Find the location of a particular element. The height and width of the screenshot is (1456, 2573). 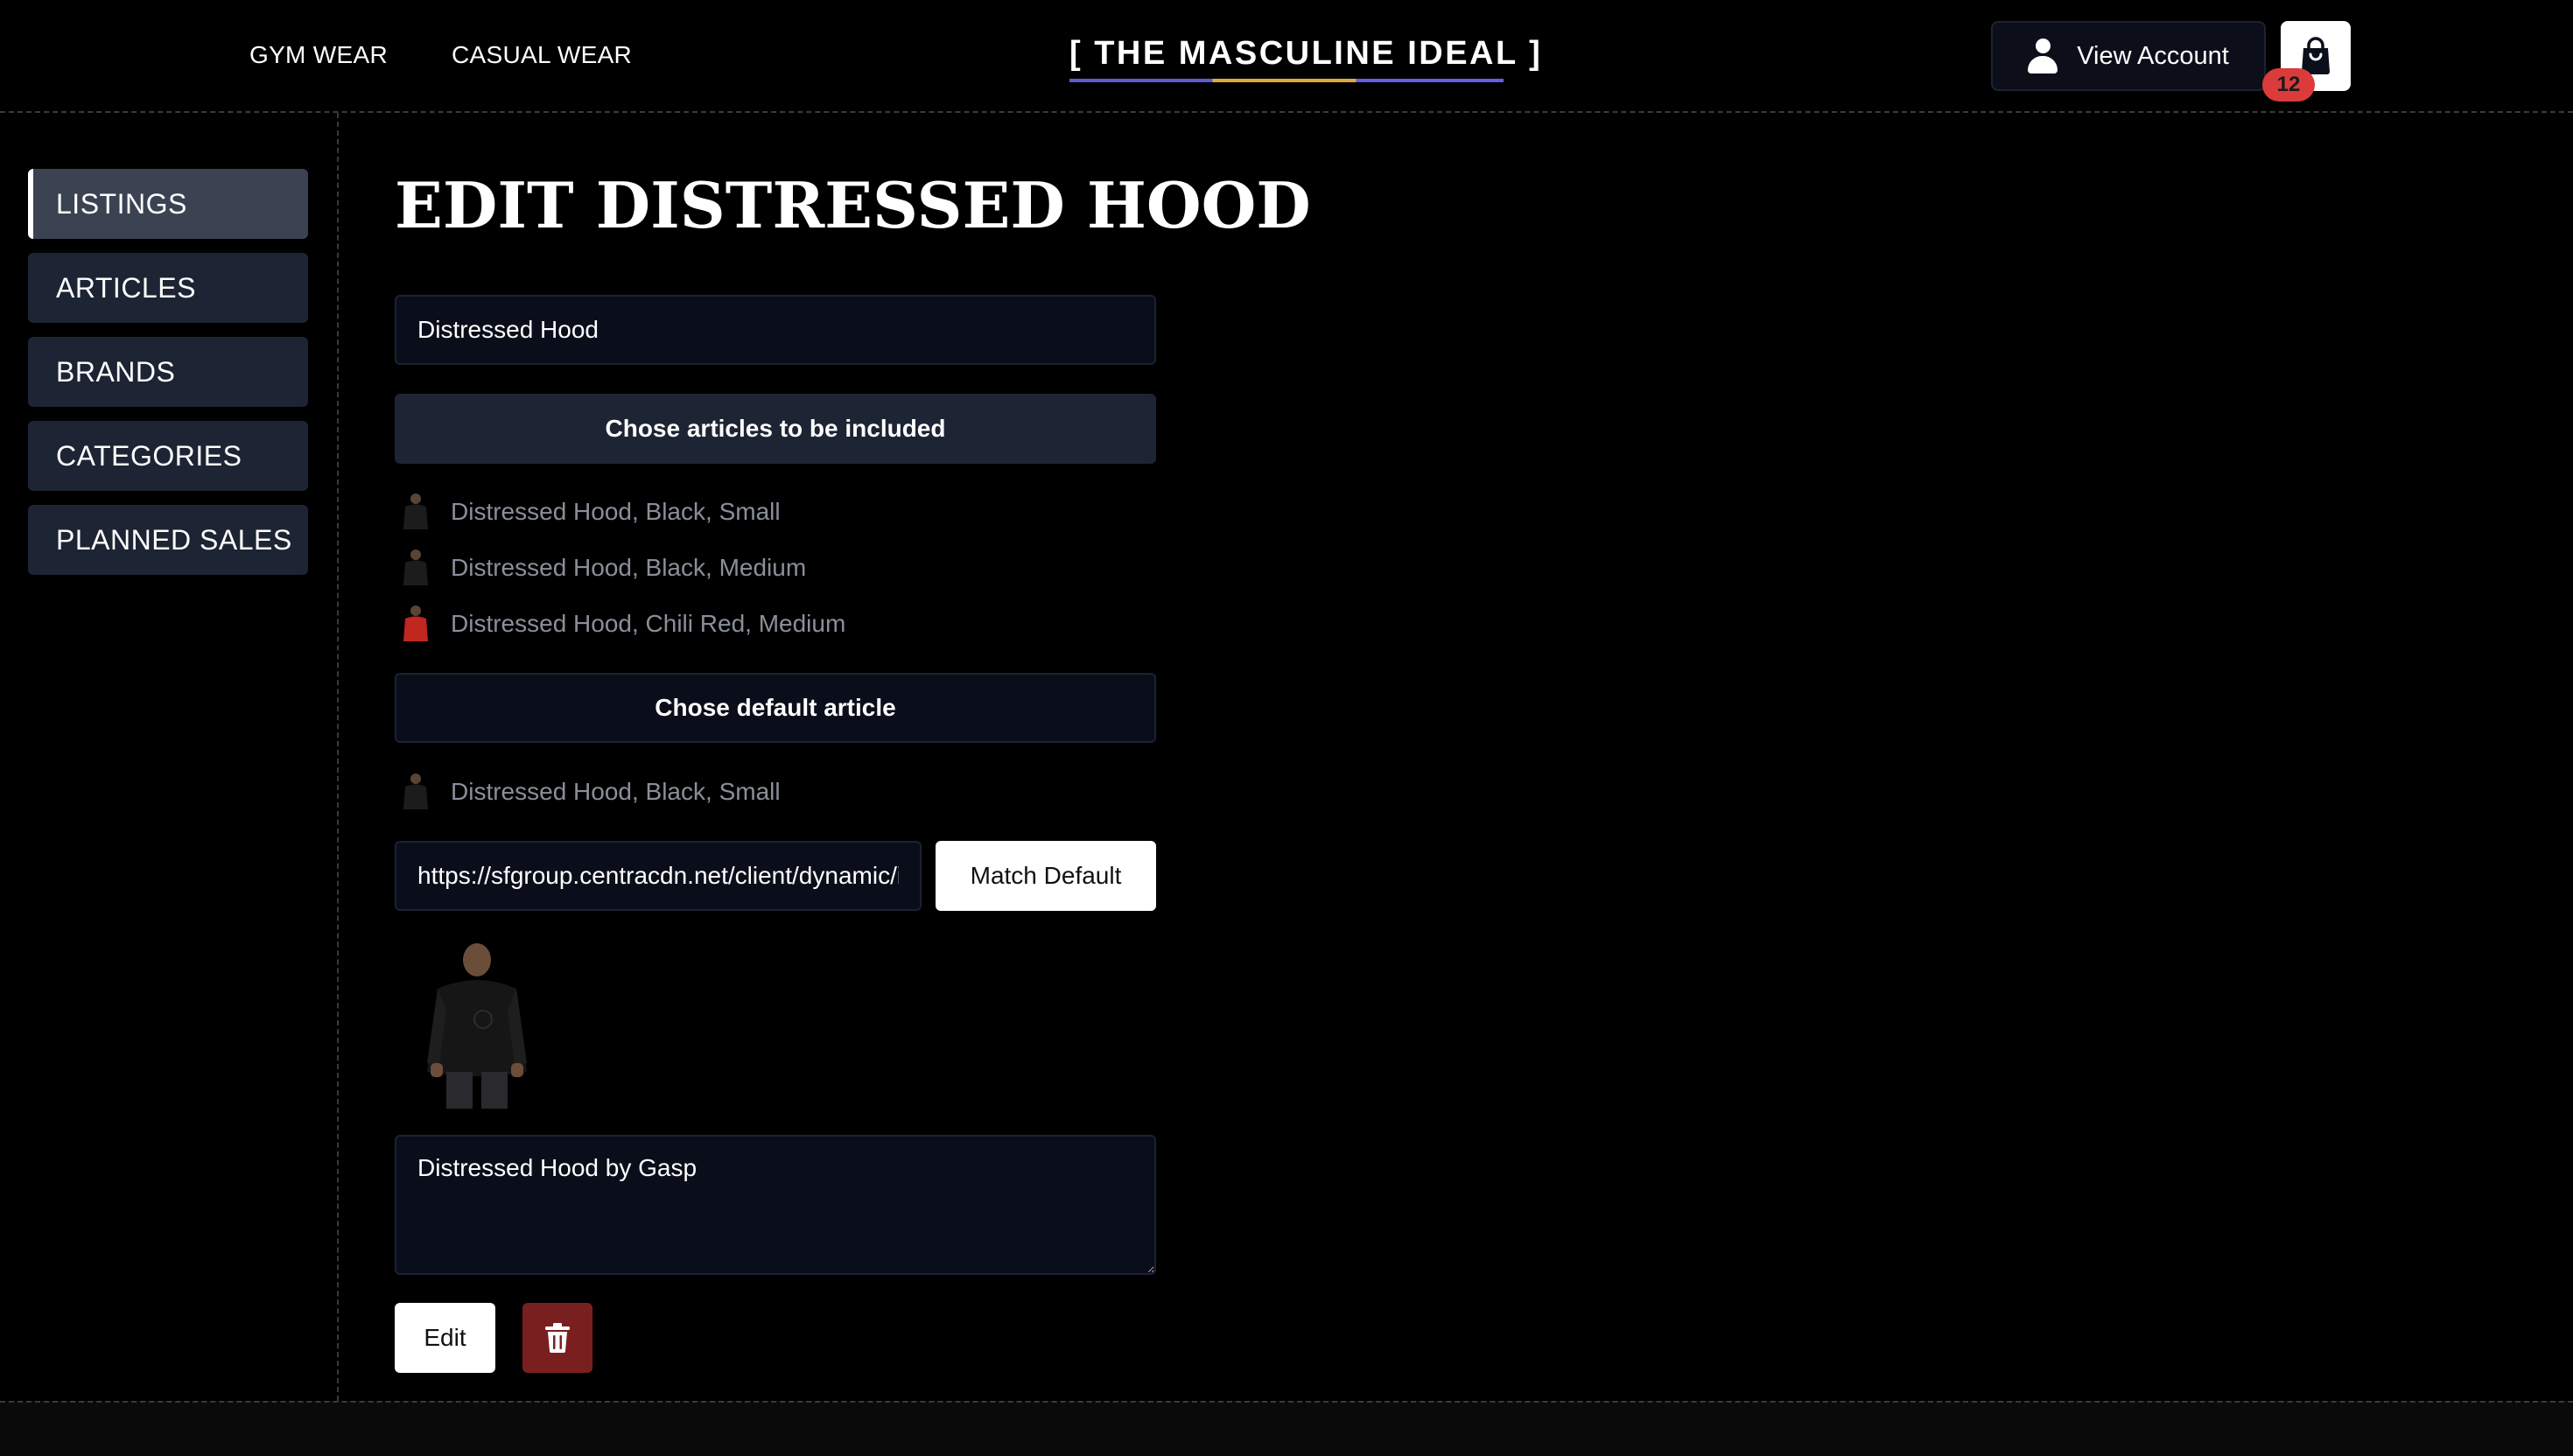

listing-name-input is located at coordinates (775, 330).